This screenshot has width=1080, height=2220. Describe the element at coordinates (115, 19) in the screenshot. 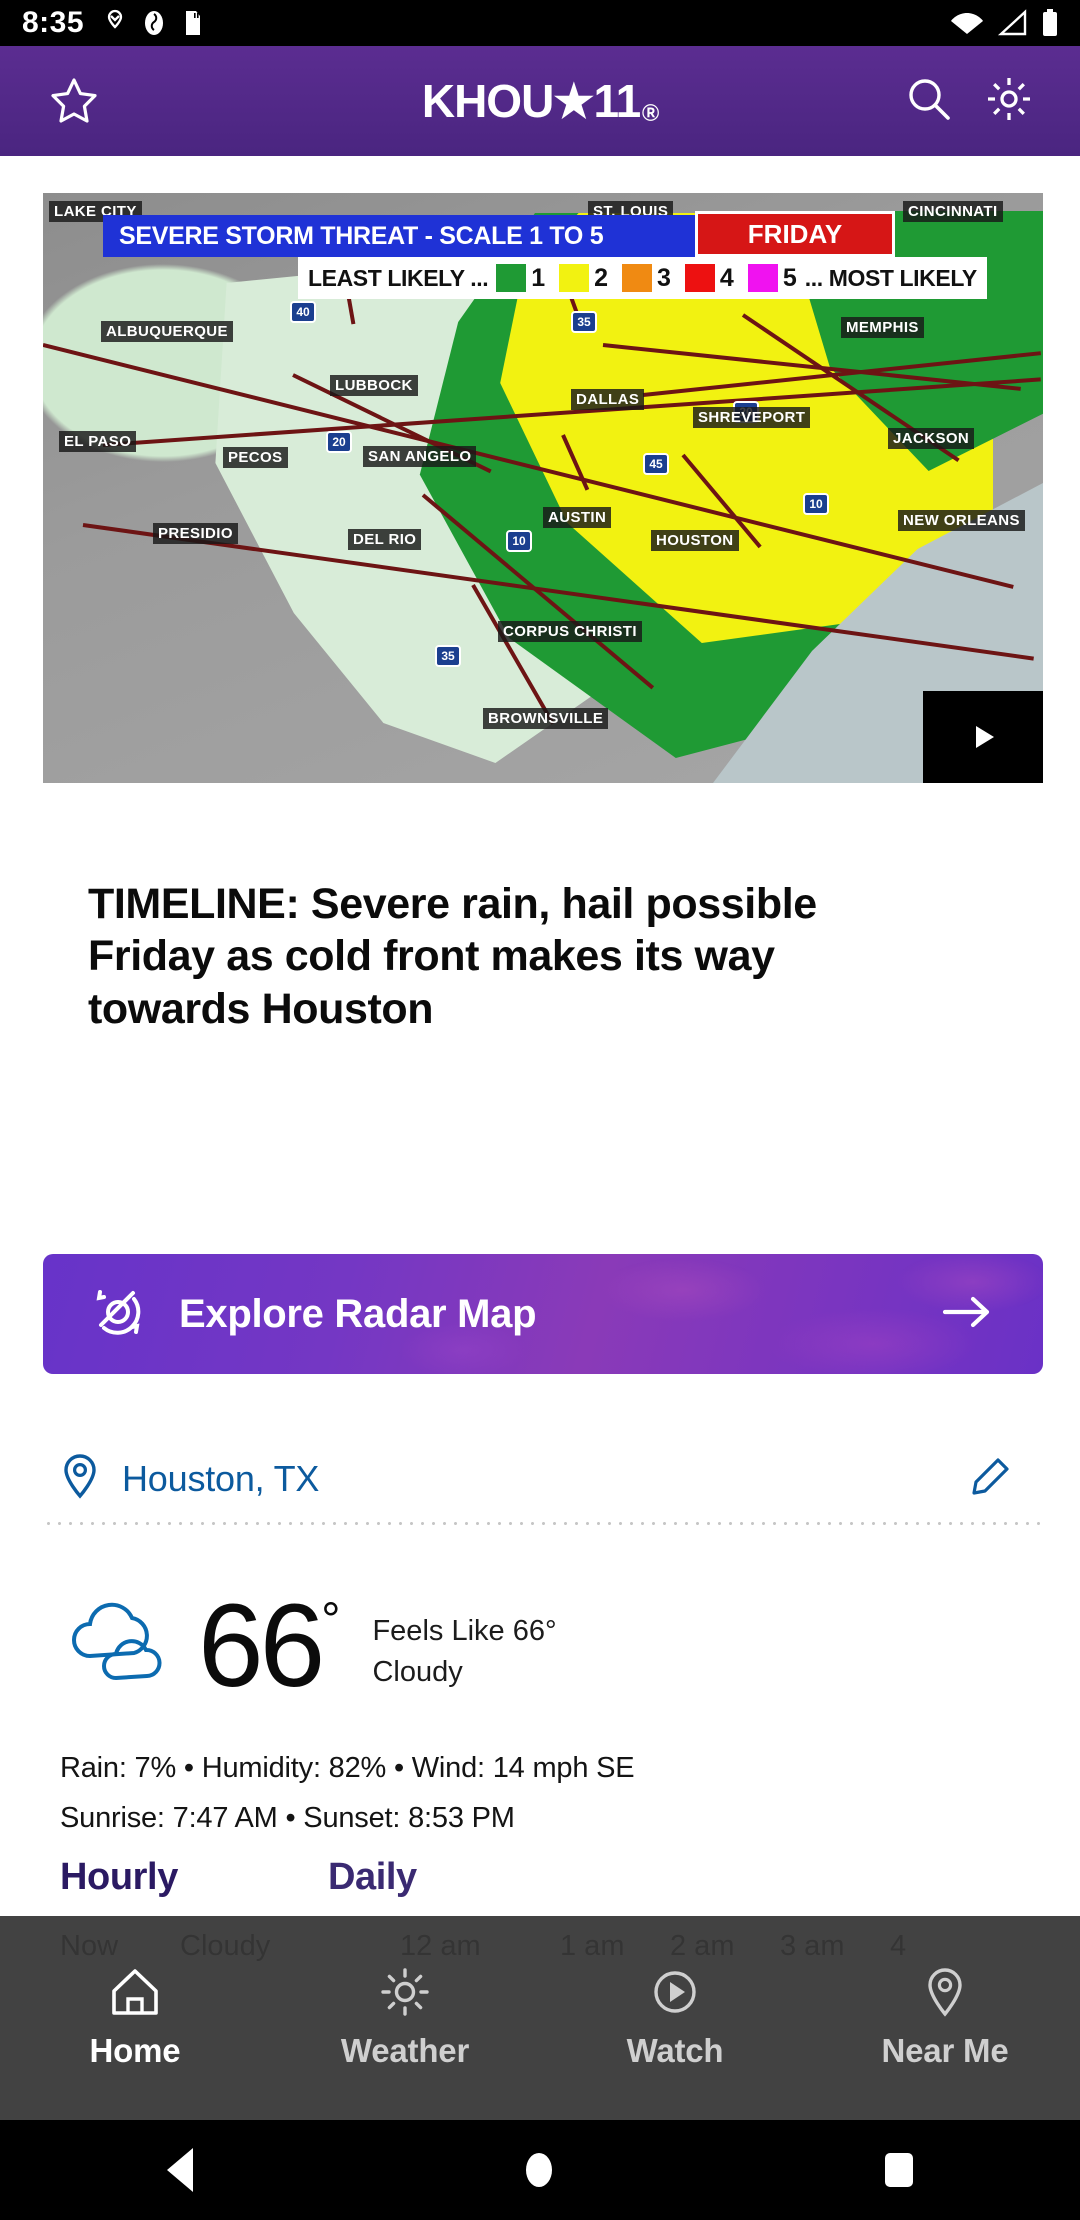

I see `location-sharing-icon` at that location.